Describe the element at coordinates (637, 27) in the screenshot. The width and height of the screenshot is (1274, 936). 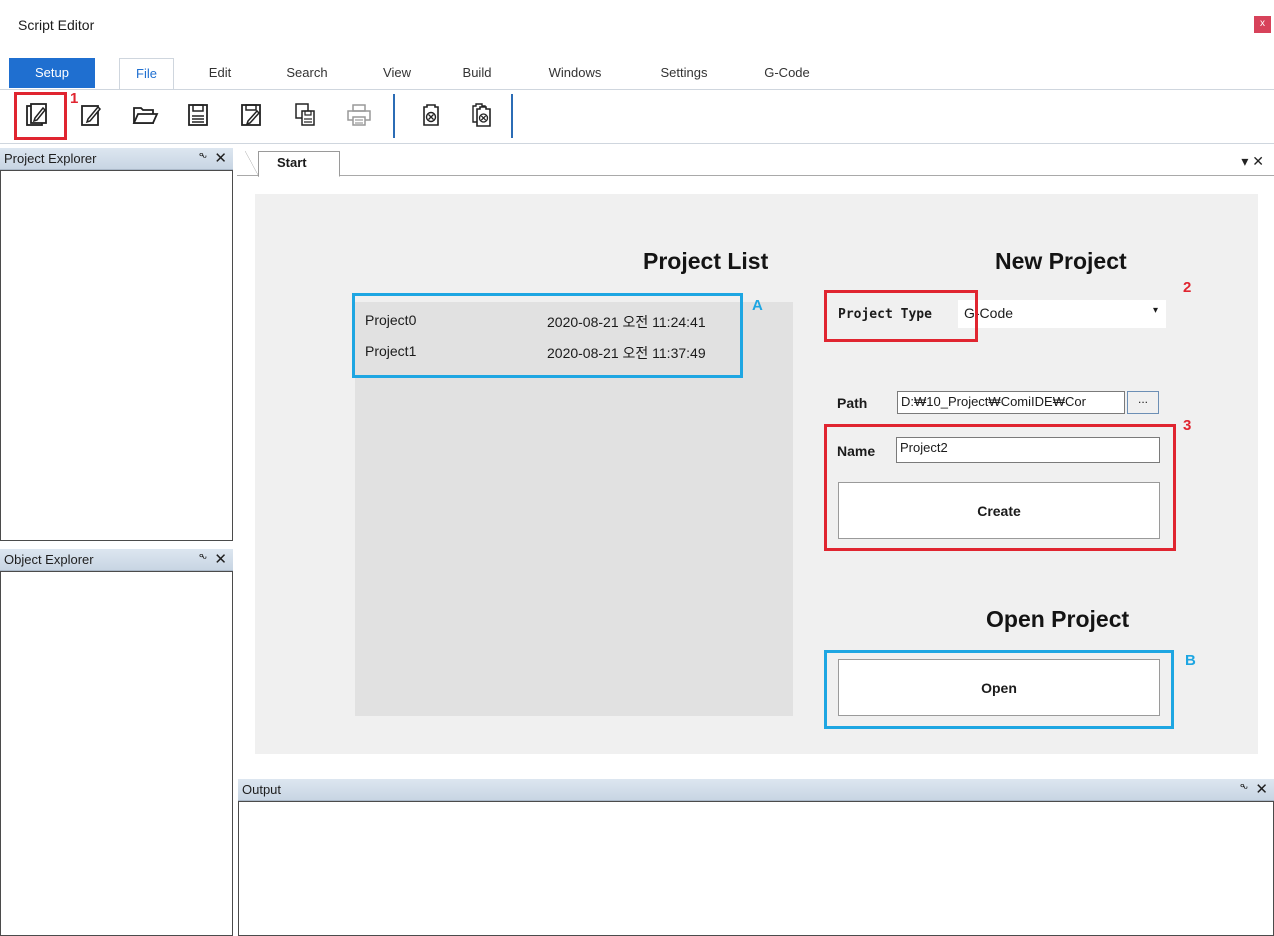
I see `title-bar: Script Editor x` at that location.